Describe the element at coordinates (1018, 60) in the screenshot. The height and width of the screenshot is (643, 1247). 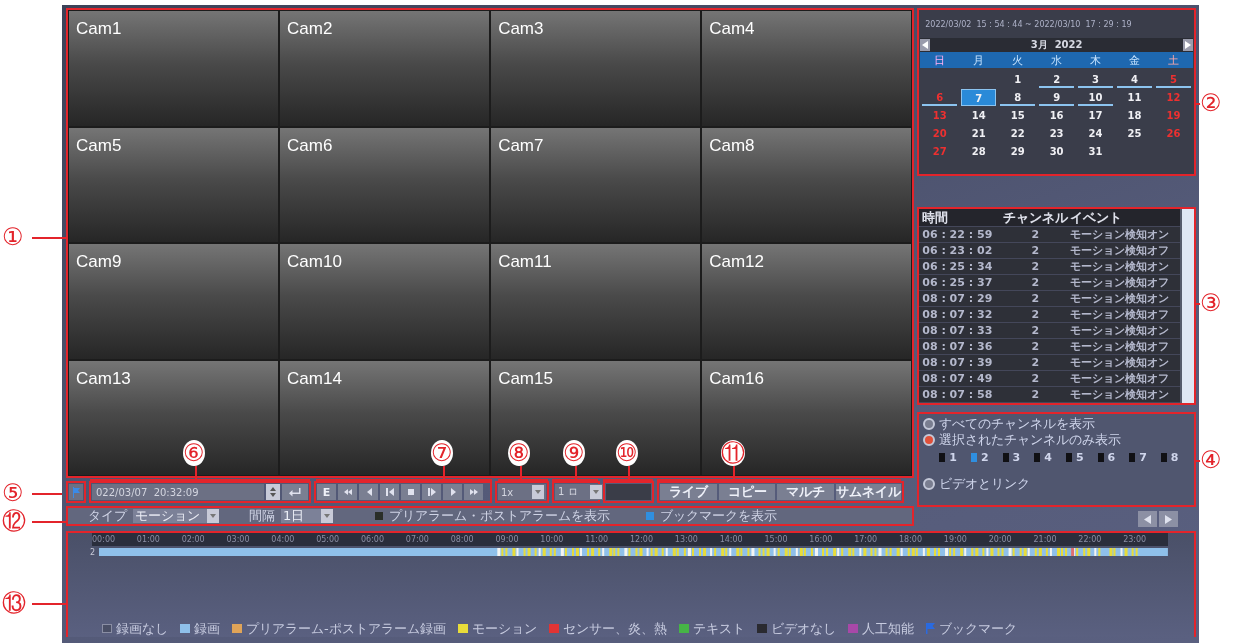
I see `weekday-label: 火` at that location.